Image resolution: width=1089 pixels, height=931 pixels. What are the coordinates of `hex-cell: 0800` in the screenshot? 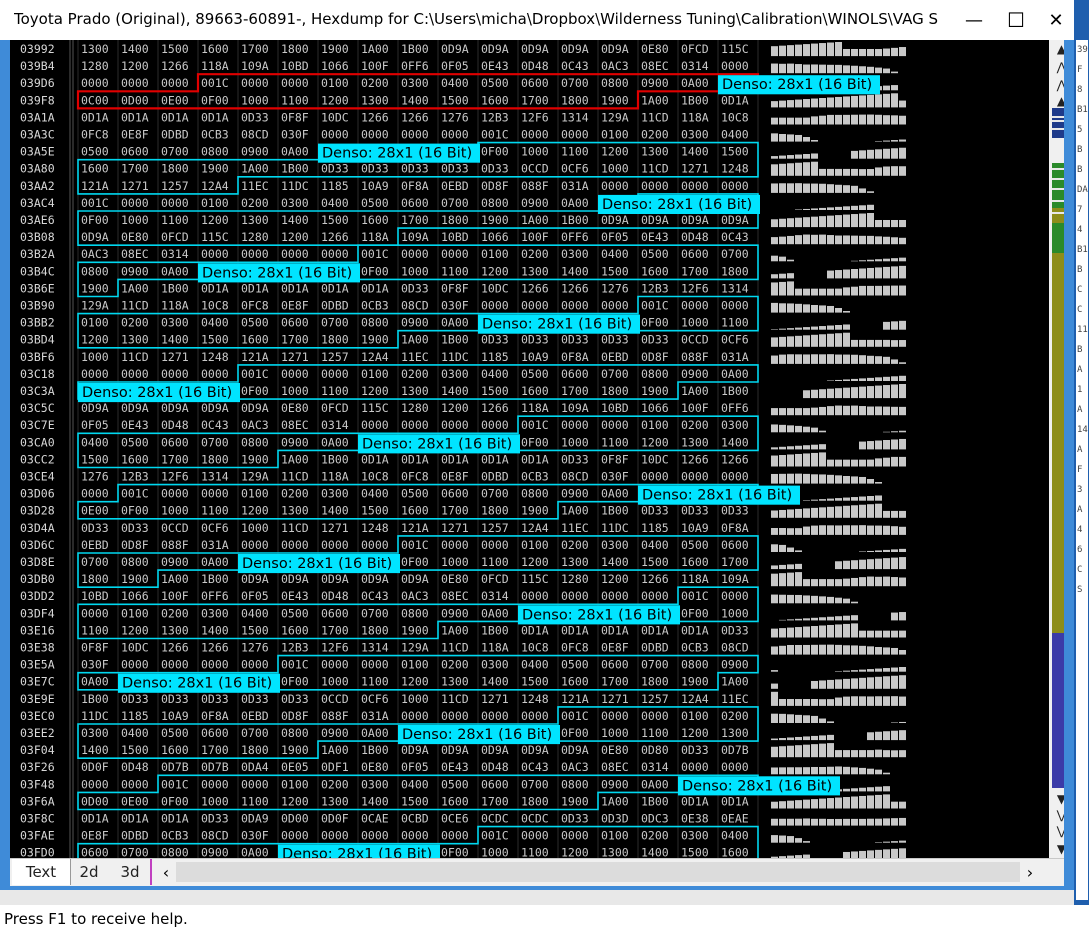 It's located at (695, 665).